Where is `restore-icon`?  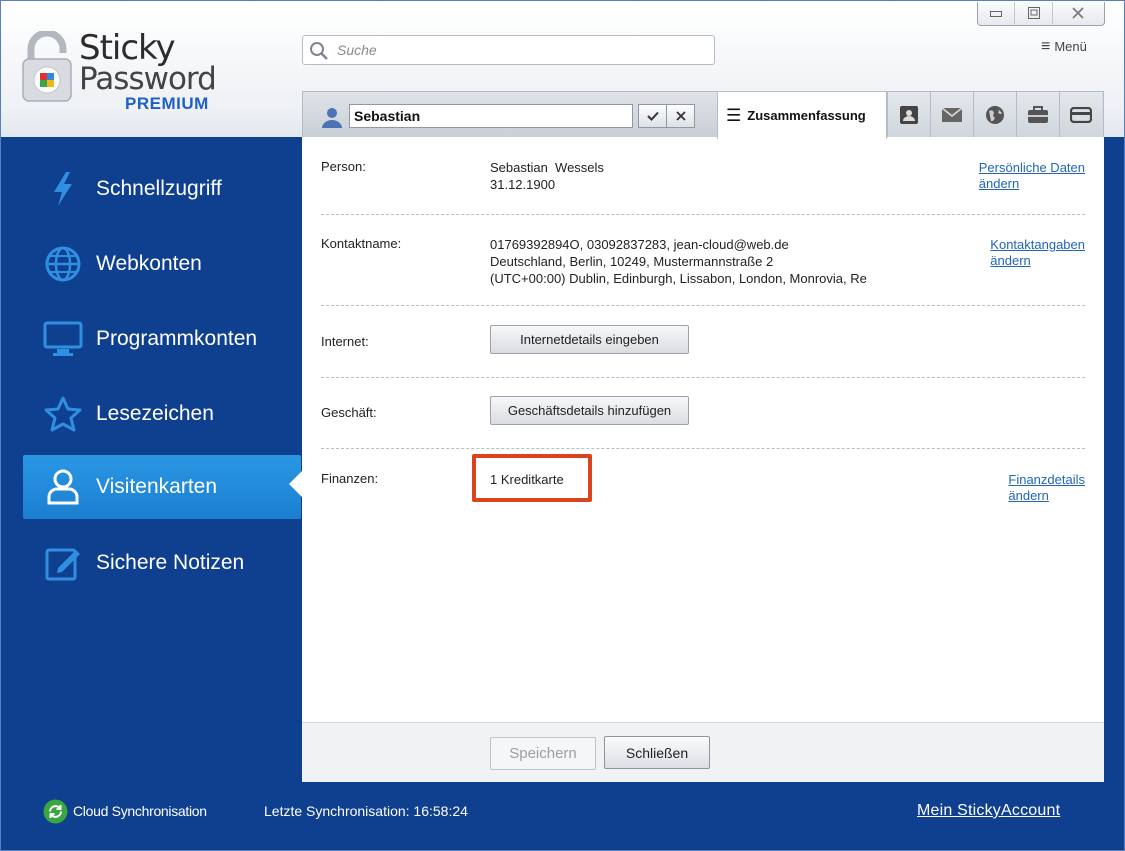
restore-icon is located at coordinates (1033, 13).